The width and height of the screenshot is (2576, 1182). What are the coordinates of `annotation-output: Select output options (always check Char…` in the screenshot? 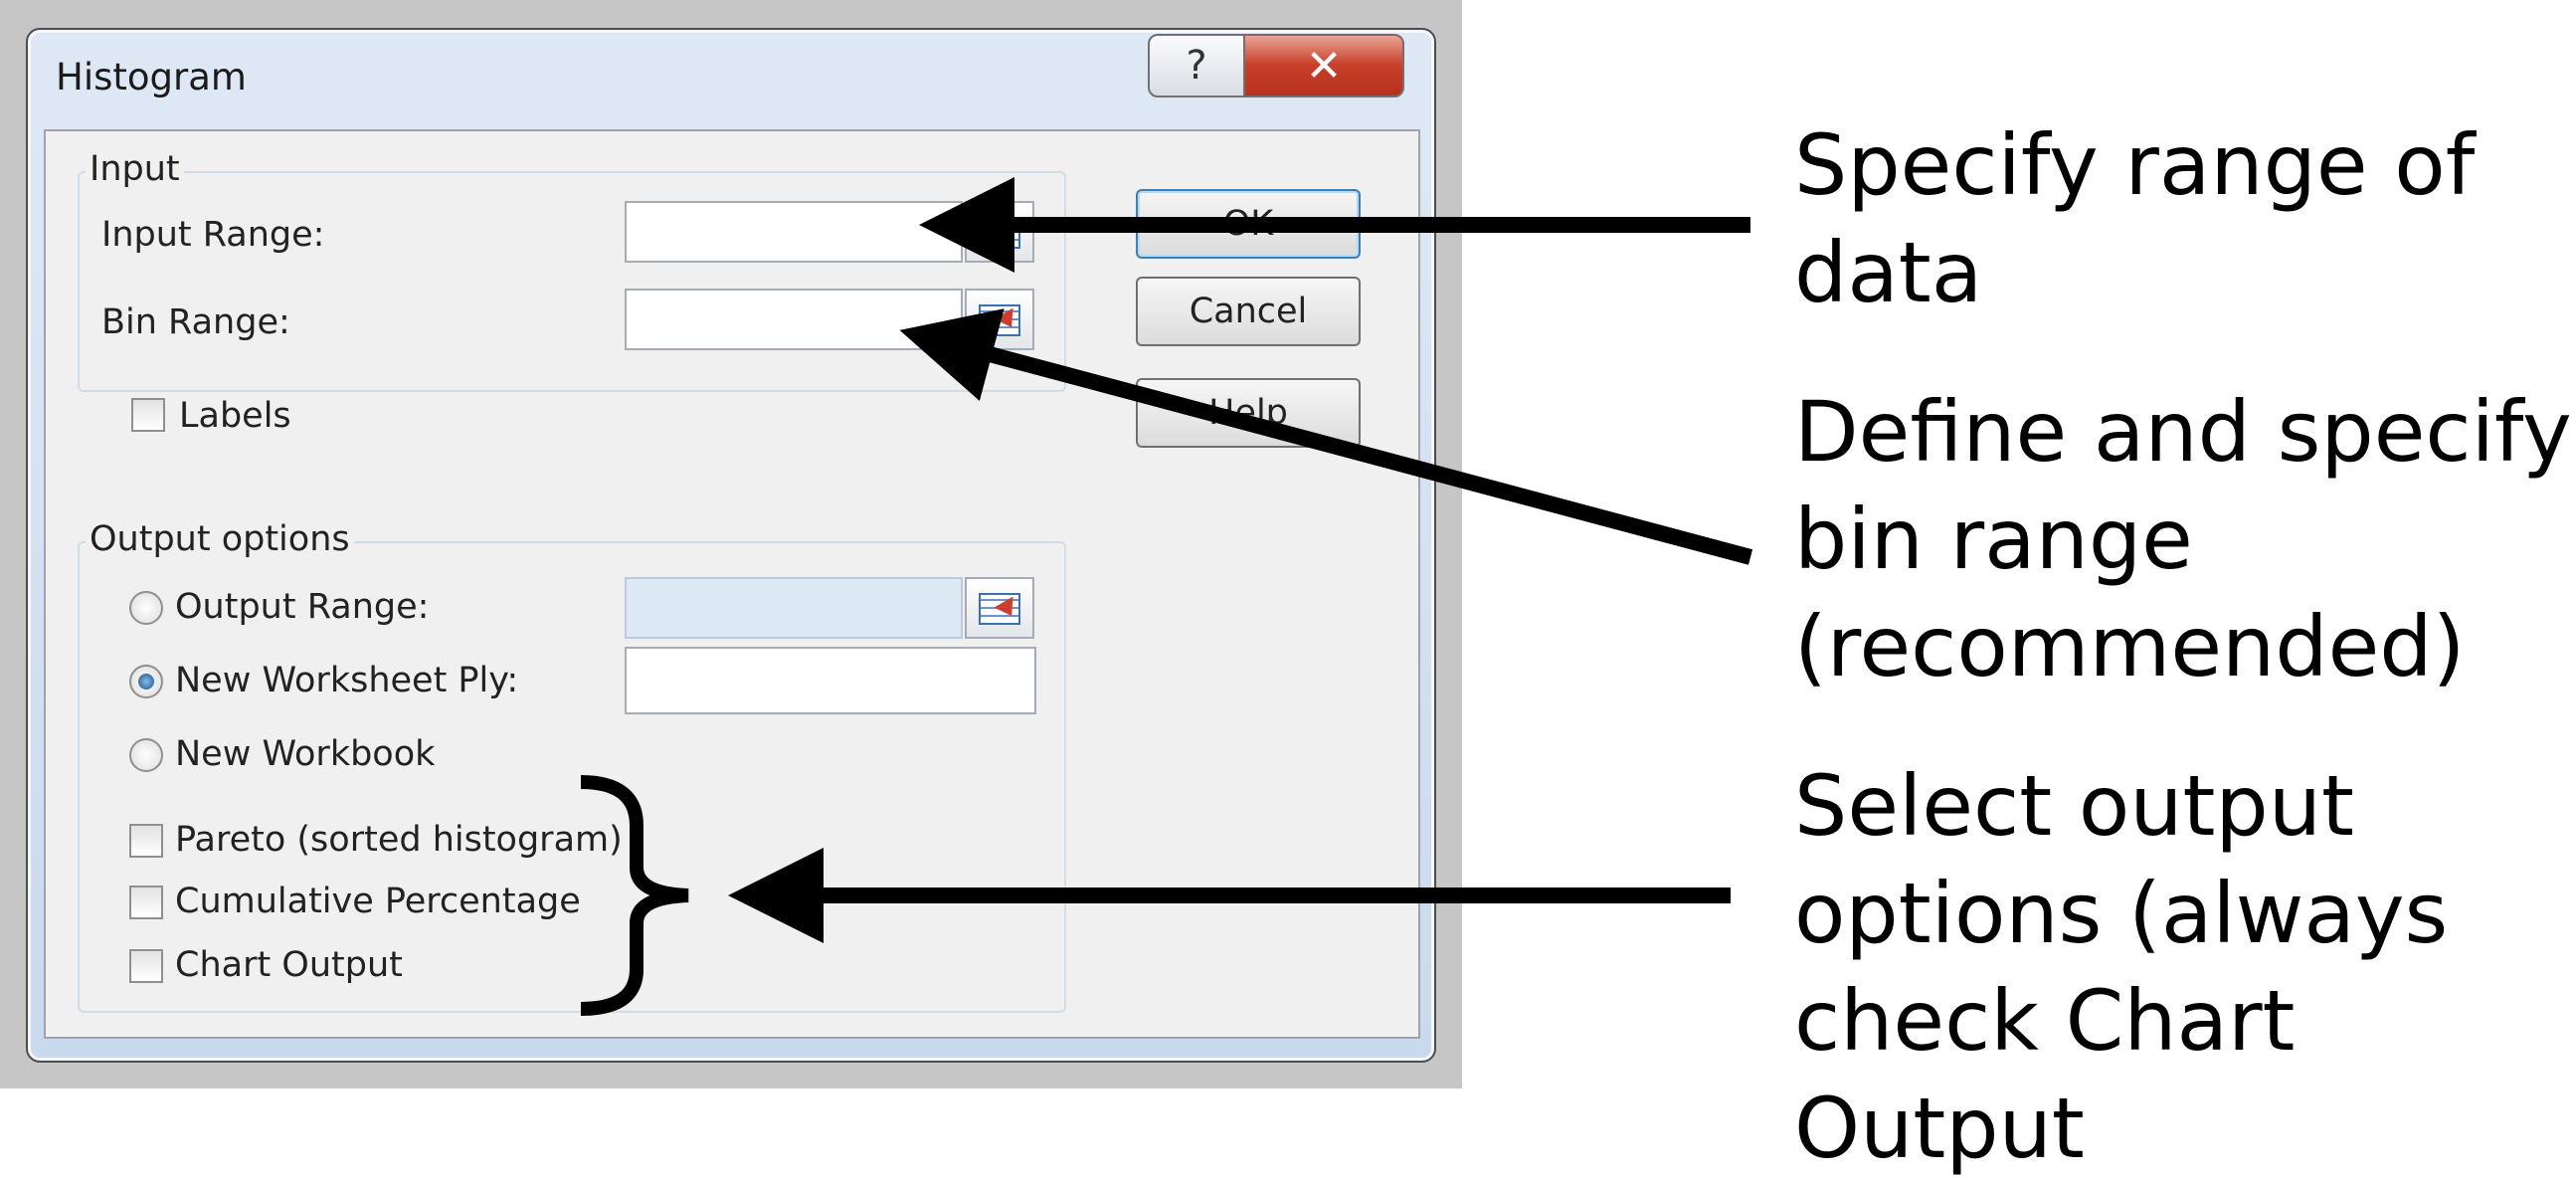 It's located at (2121, 967).